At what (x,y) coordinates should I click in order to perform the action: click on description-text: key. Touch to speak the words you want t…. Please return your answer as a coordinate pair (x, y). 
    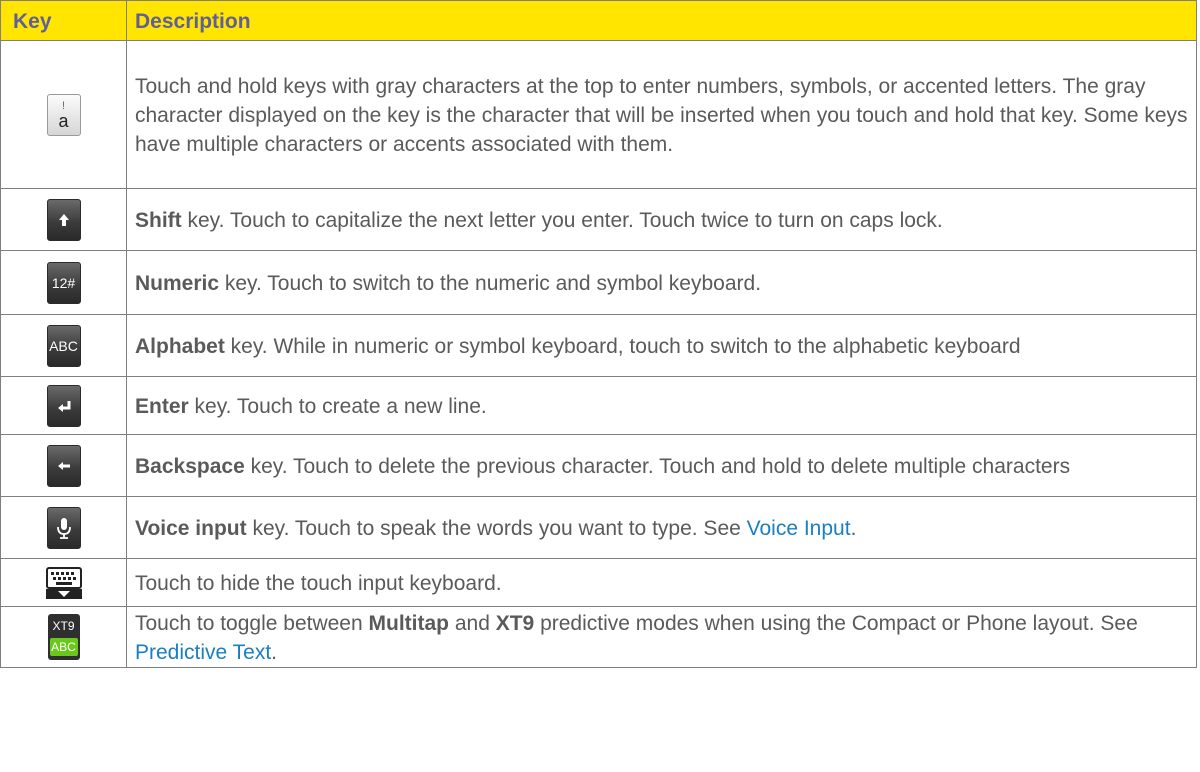
    Looking at the image, I should click on (496, 528).